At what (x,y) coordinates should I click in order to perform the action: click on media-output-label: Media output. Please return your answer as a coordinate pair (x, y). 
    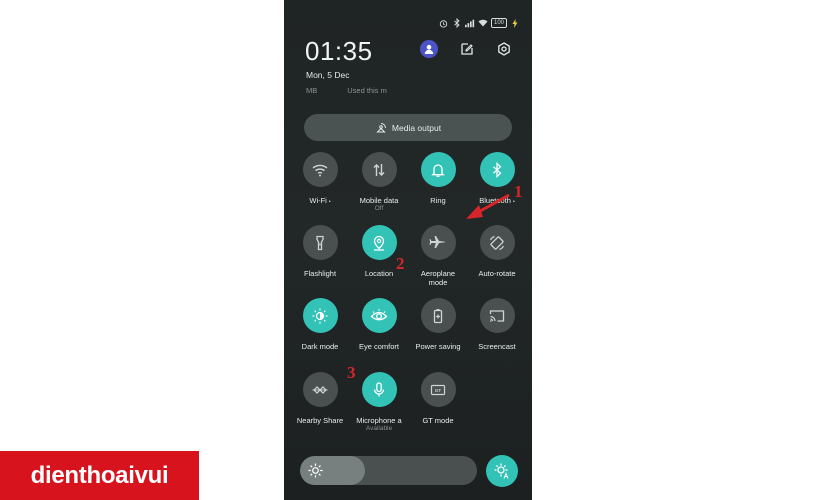
    Looking at the image, I should click on (416, 127).